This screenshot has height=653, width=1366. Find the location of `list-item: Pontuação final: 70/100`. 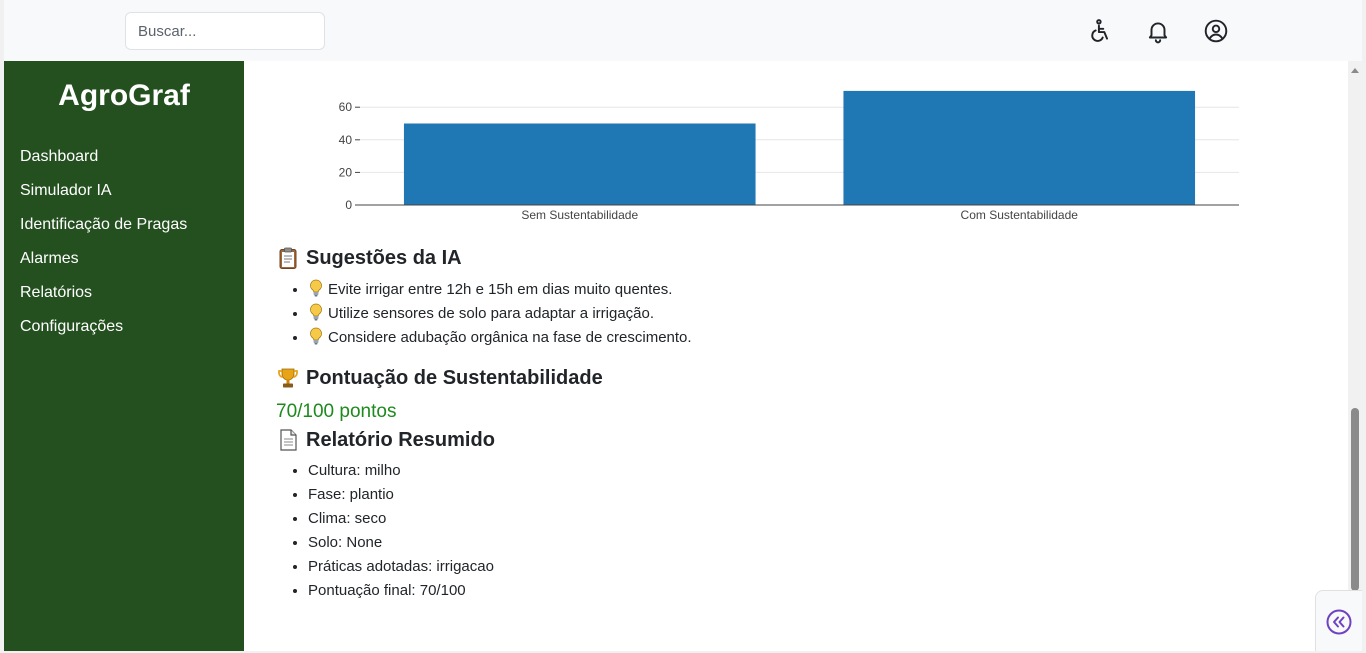

list-item: Pontuação final: 70/100 is located at coordinates (401, 593).